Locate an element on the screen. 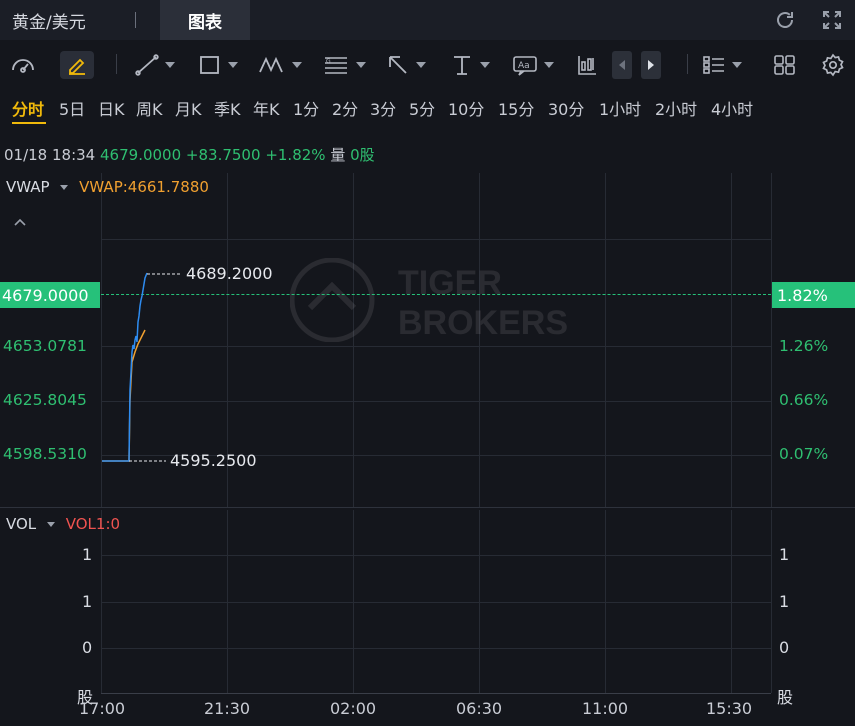 The image size is (855, 726). vol-indicator-label: VOL VOL1:0 is located at coordinates (63, 524).